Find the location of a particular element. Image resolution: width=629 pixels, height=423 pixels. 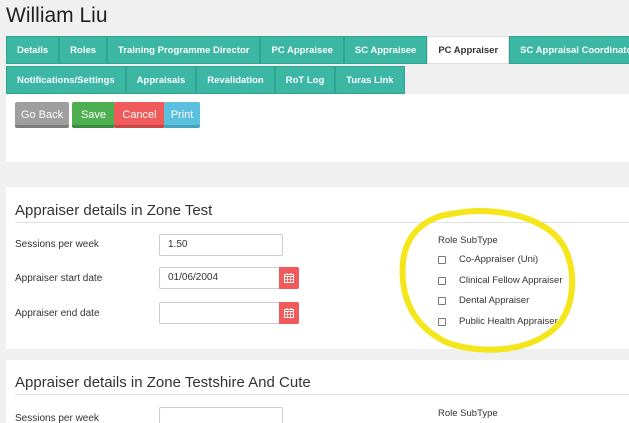

role-subtype-public-health: Public Health Appraiser is located at coordinates (498, 321).